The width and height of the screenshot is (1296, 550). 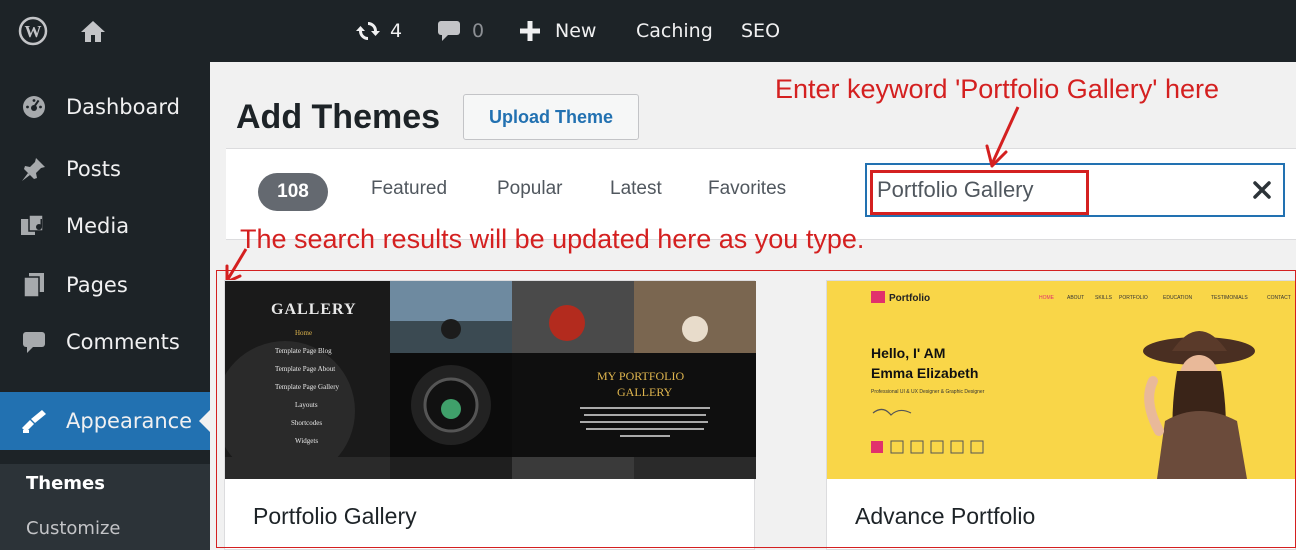 I want to click on comment-bubble-icon, so click(x=449, y=31).